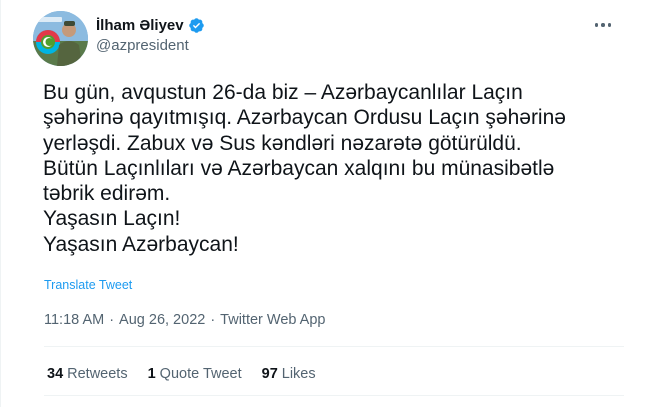 The width and height of the screenshot is (653, 407). What do you see at coordinates (272, 320) in the screenshot?
I see `tweet-source: Twitter Web App` at bounding box center [272, 320].